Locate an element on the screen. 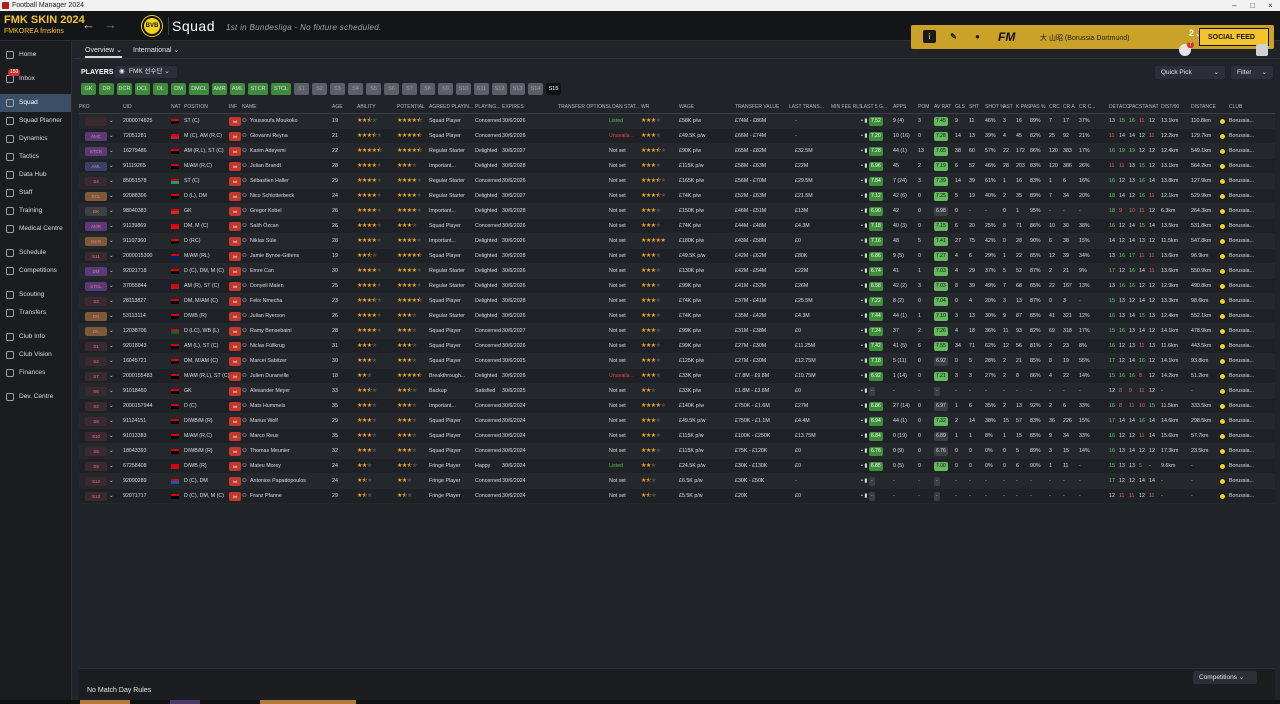 This screenshot has height=704, width=1280. column-header: TRANSFER VALUE is located at coordinates (757, 107).